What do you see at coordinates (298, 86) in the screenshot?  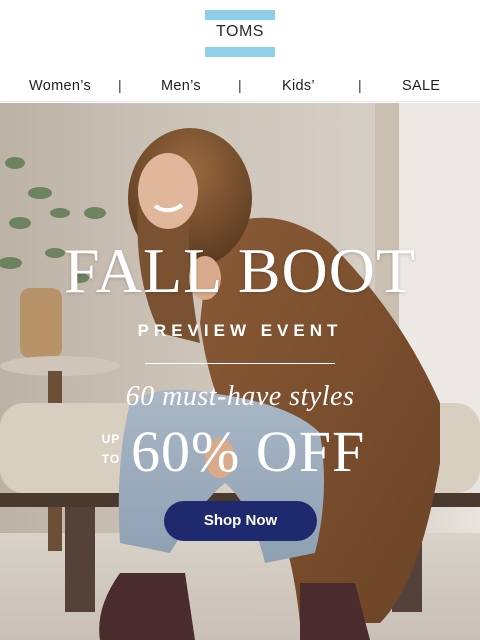 I see `nav-item-kids: Kids’` at bounding box center [298, 86].